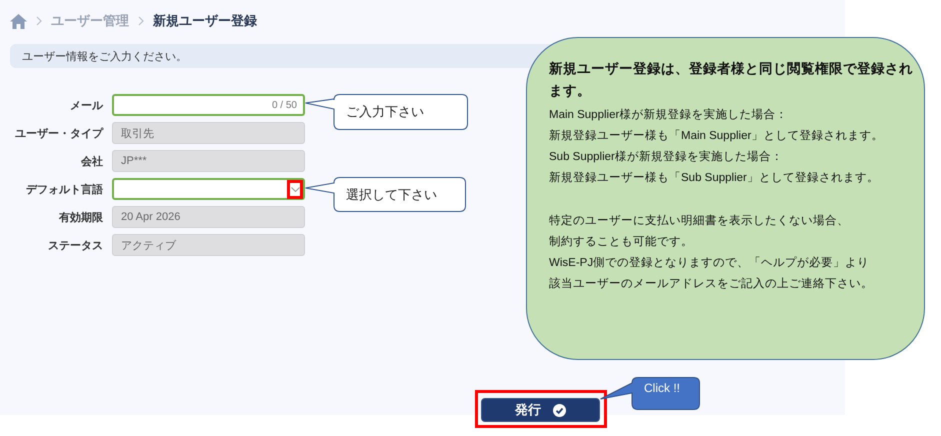 Image resolution: width=941 pixels, height=436 pixels. What do you see at coordinates (208, 105) in the screenshot?
I see `input-field: 0 / 50` at bounding box center [208, 105].